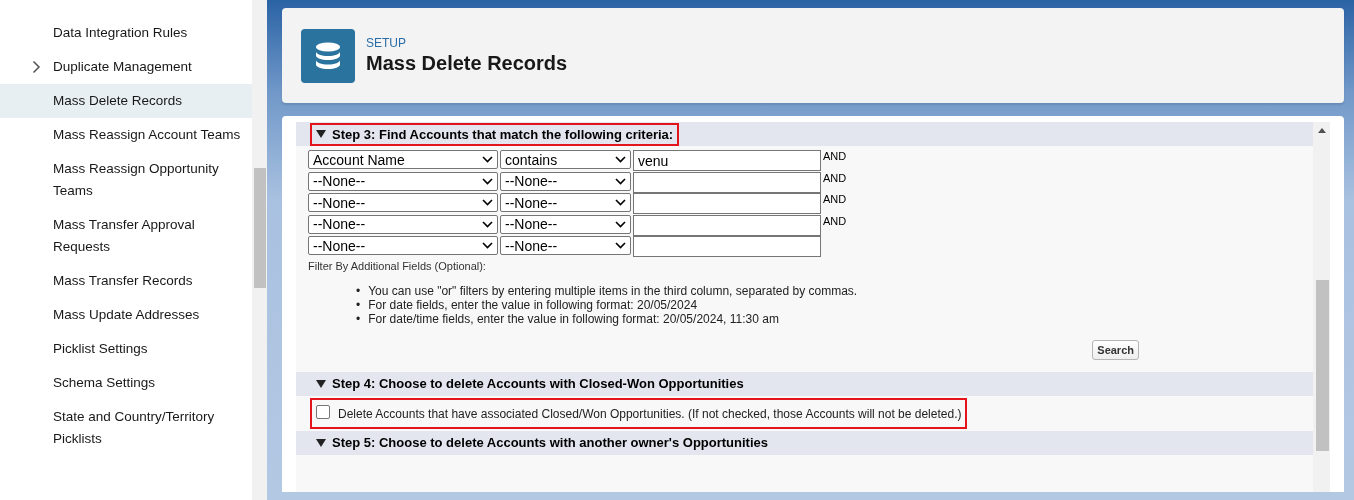  What do you see at coordinates (727, 160) in the screenshot?
I see `value-input: venu` at bounding box center [727, 160].